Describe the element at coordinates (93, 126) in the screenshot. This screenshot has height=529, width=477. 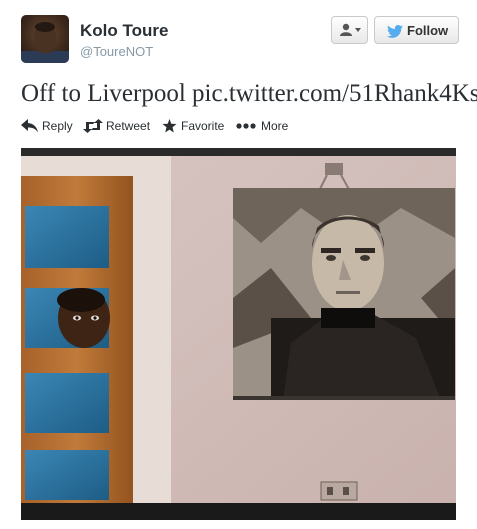
I see `retweet-icon` at that location.